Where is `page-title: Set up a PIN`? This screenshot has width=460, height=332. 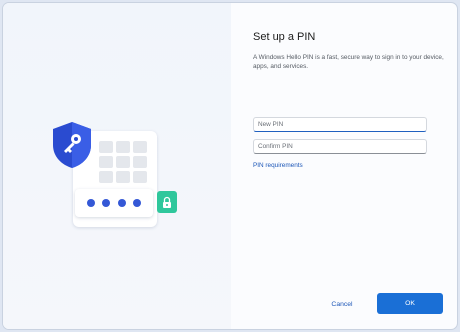
page-title: Set up a PIN is located at coordinates (284, 37).